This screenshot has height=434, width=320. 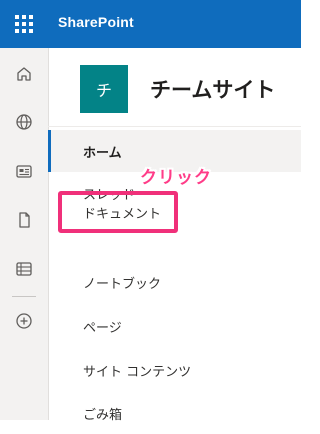 What do you see at coordinates (24, 24) in the screenshot?
I see `app-launcher-icon` at bounding box center [24, 24].